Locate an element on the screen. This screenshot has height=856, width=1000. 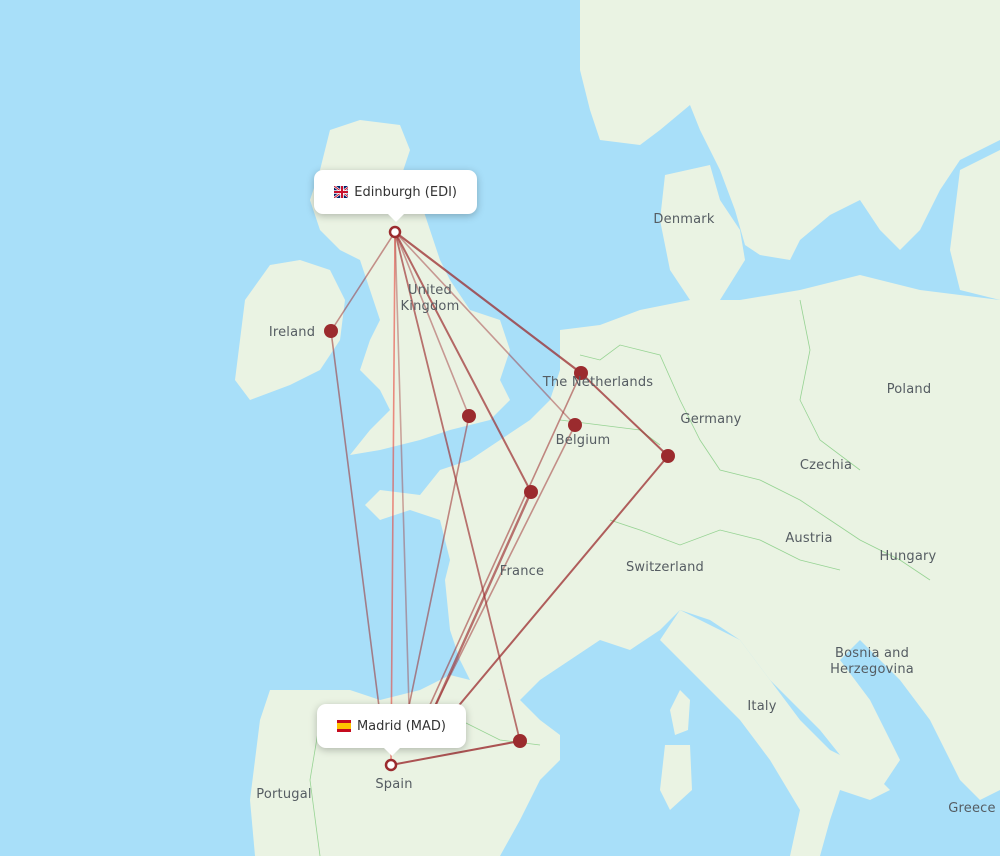
country-label-denmark: Denmark is located at coordinates (684, 219).